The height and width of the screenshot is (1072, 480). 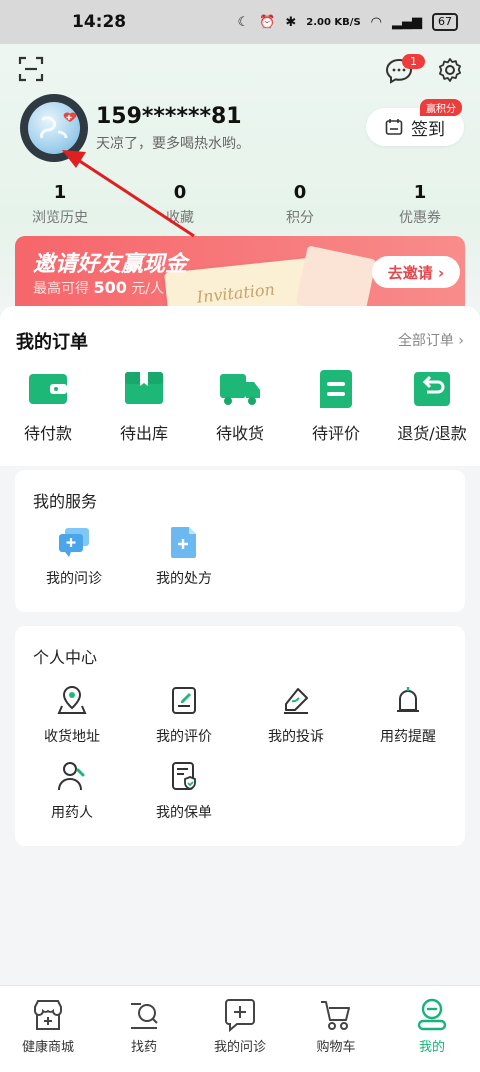 I want to click on personal-label: 用药提醒, so click(x=408, y=737).